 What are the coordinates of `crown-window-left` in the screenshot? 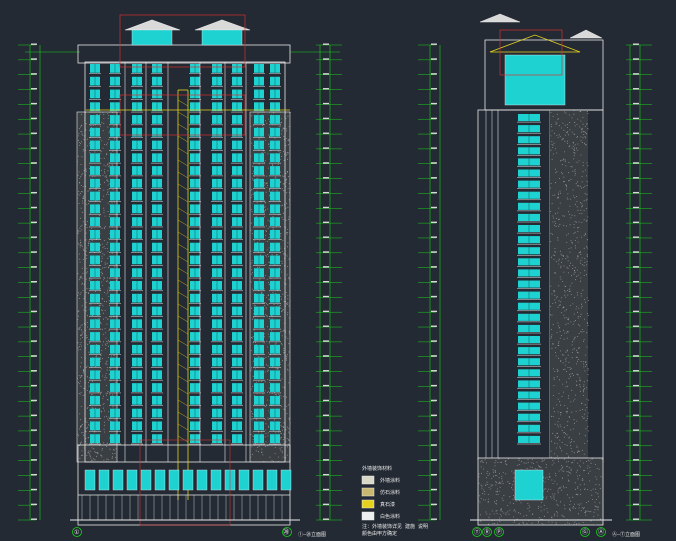 It's located at (152, 37).